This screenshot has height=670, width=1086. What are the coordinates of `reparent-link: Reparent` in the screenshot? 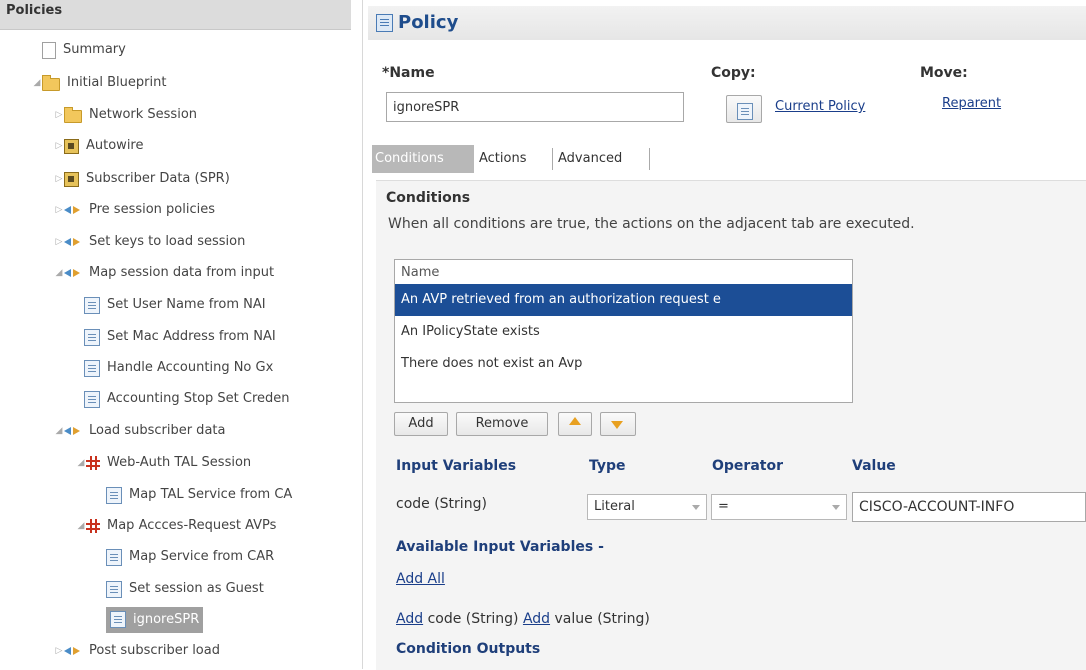 It's located at (971, 103).